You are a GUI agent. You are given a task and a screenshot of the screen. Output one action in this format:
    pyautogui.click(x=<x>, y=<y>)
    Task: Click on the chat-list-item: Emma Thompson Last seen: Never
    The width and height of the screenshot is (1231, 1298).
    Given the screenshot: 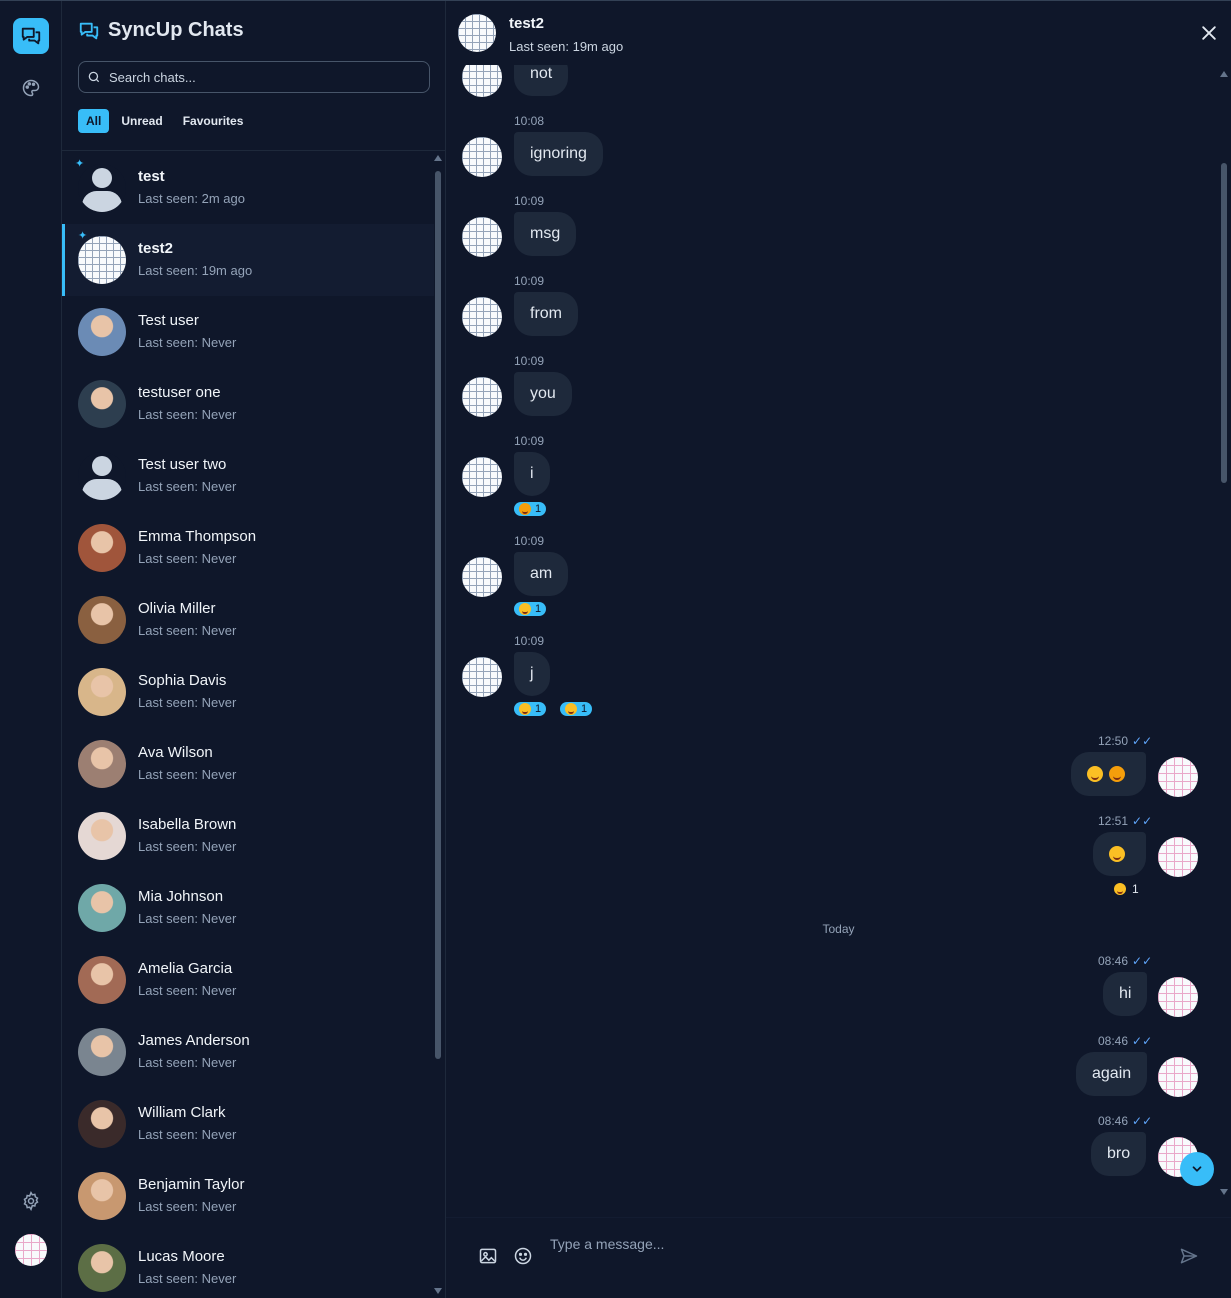 What is the action you would take?
    pyautogui.click(x=248, y=548)
    